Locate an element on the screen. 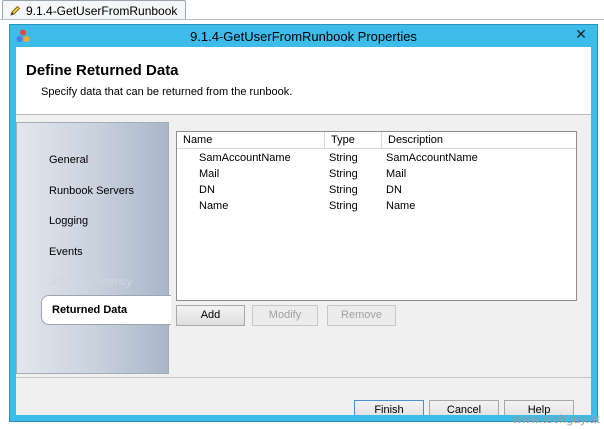  cell-name: Name is located at coordinates (214, 206).